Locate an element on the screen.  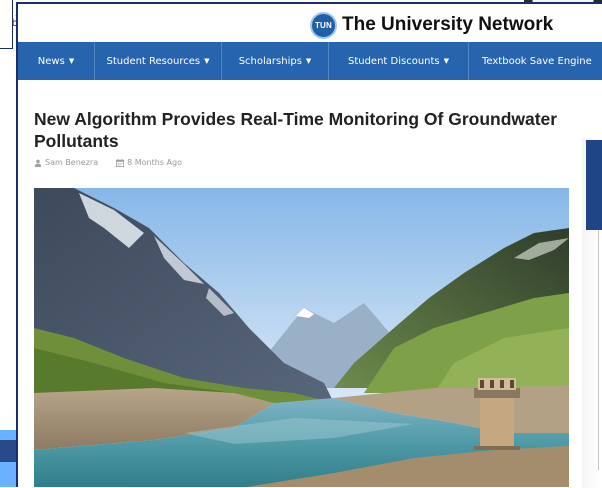
background-dark-panel is located at coordinates (8, 451).